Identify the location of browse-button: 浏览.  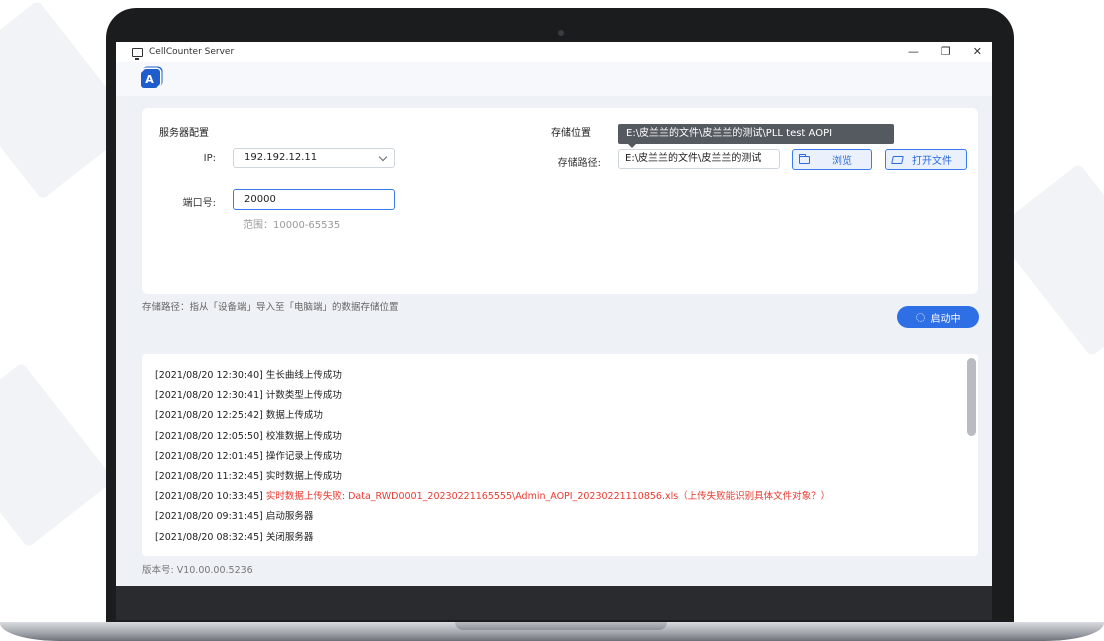
(832, 159).